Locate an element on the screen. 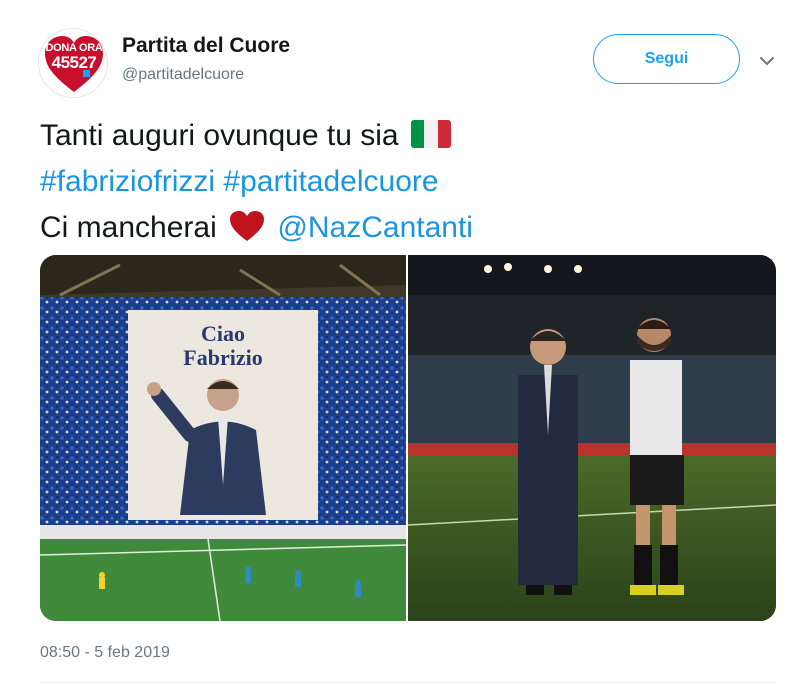 The height and width of the screenshot is (683, 812). chevron-down-icon is located at coordinates (767, 61).